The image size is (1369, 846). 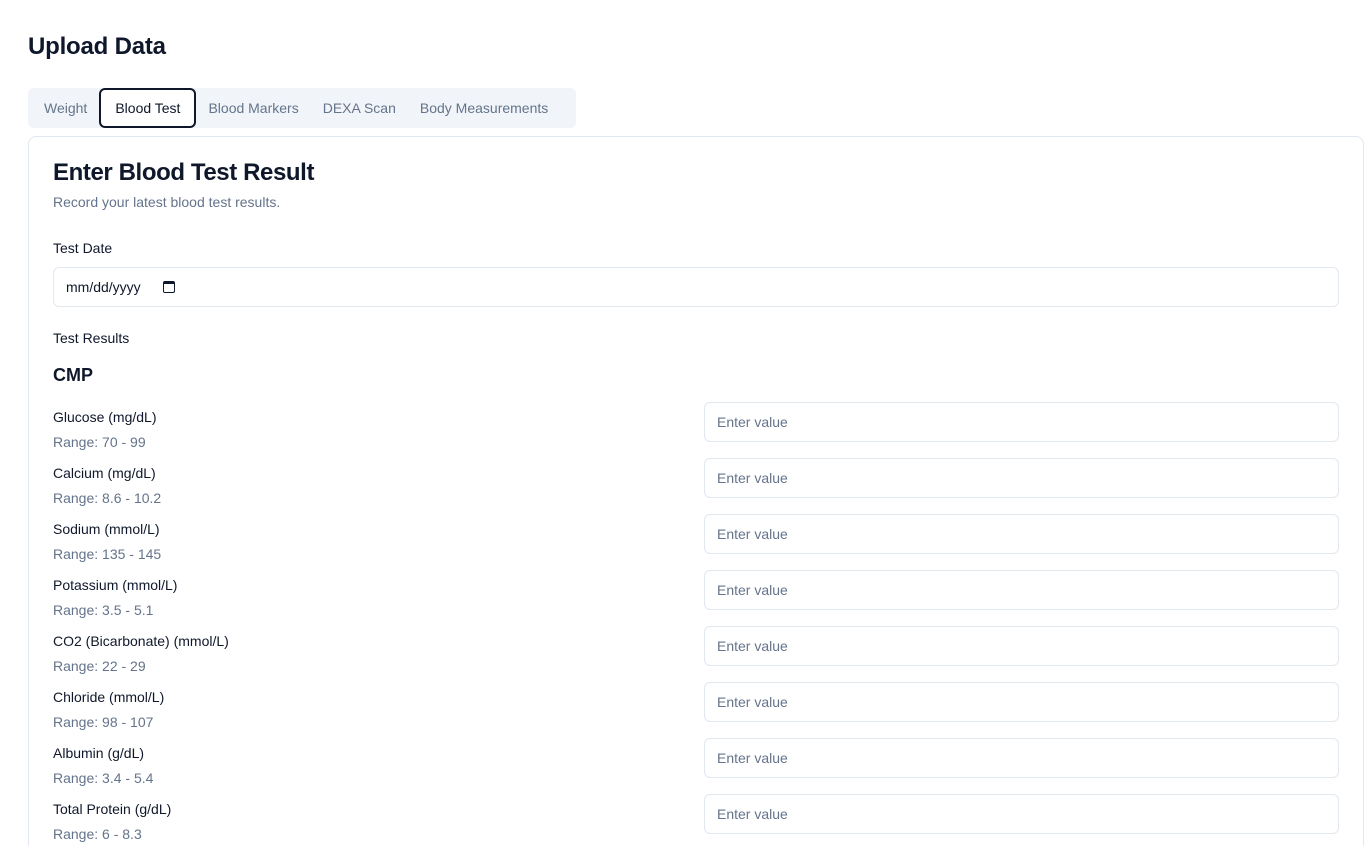 I want to click on result-name: Chloride (mmol/L), so click(x=109, y=697).